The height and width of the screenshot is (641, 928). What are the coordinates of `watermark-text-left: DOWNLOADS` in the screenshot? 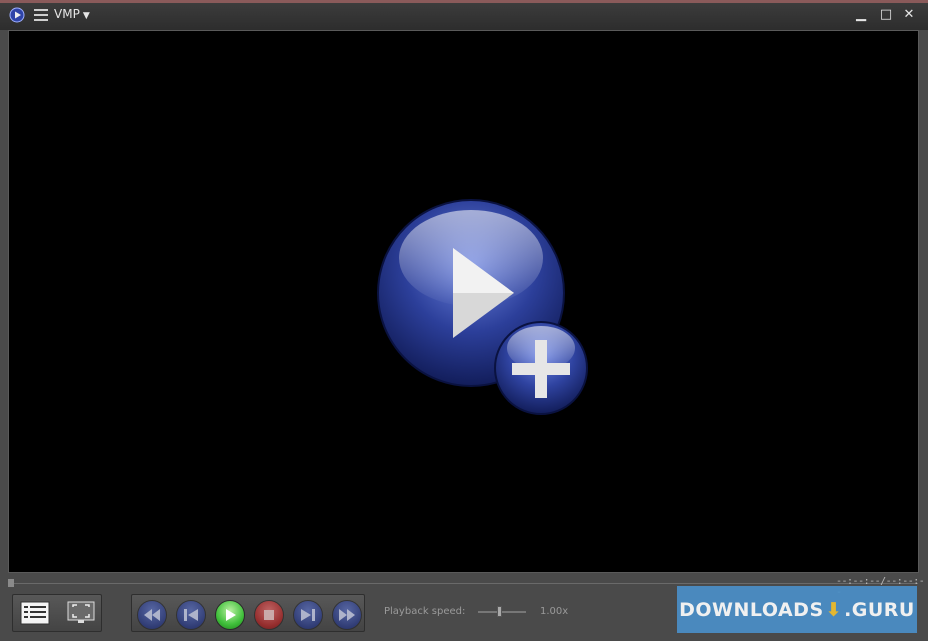 It's located at (751, 609).